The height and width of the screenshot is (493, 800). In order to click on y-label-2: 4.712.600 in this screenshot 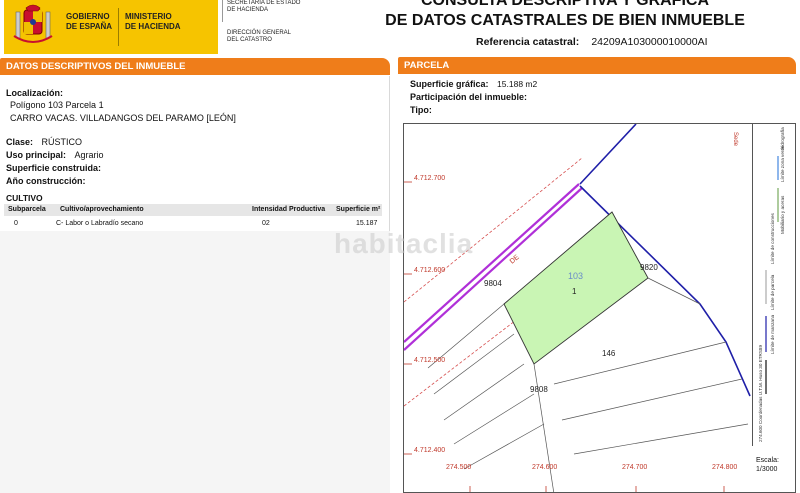, I will do `click(429, 270)`.